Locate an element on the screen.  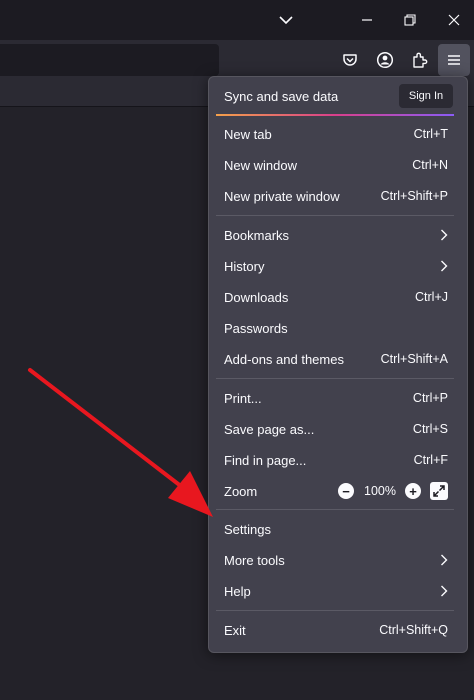
menu-item-save-page-as: Save page as... Ctrl+S is located at coordinates (335, 429).